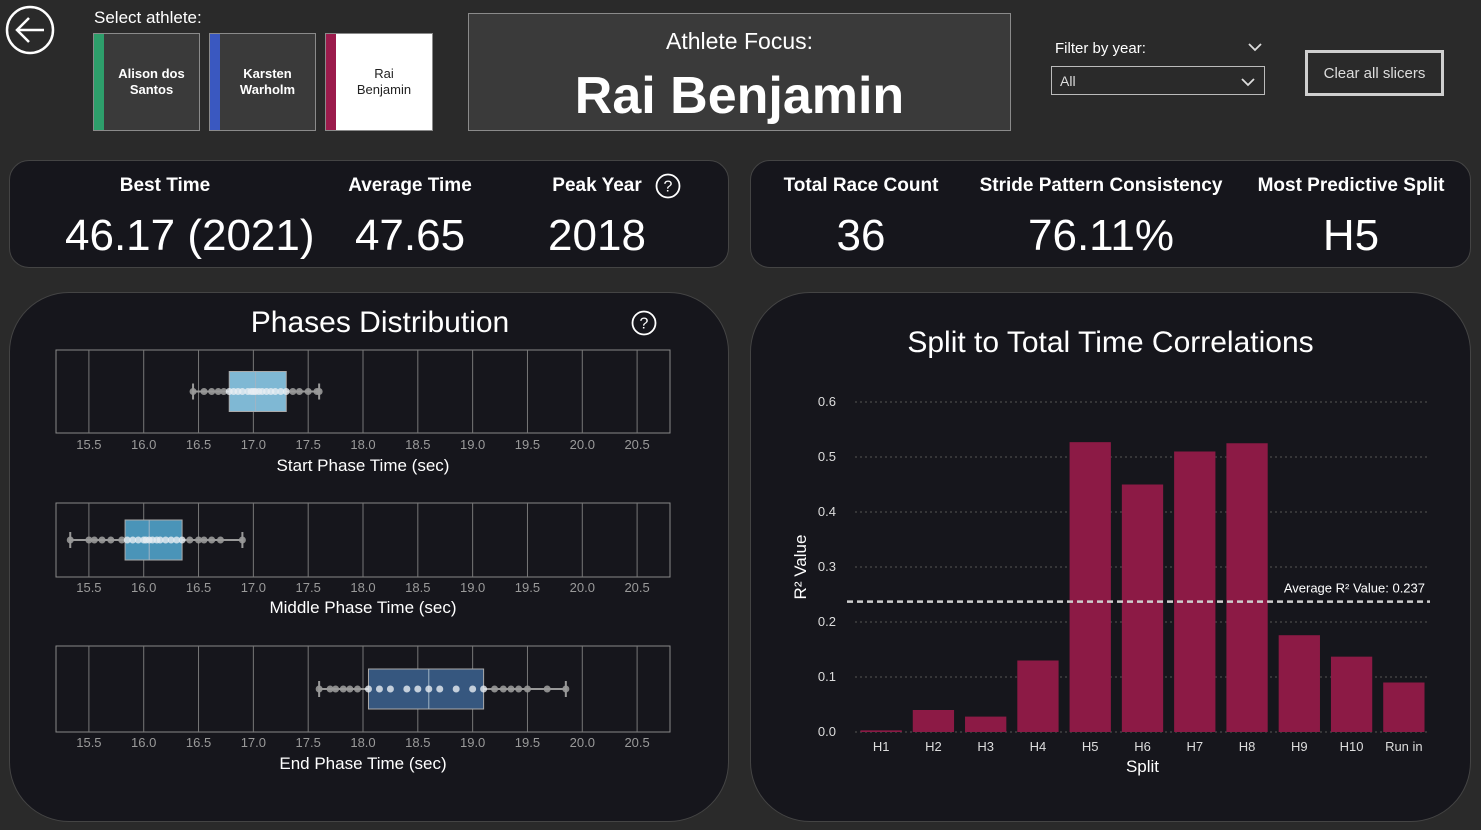 The image size is (1481, 830). What do you see at coordinates (1351, 235) in the screenshot?
I see `kpi-value: H5` at bounding box center [1351, 235].